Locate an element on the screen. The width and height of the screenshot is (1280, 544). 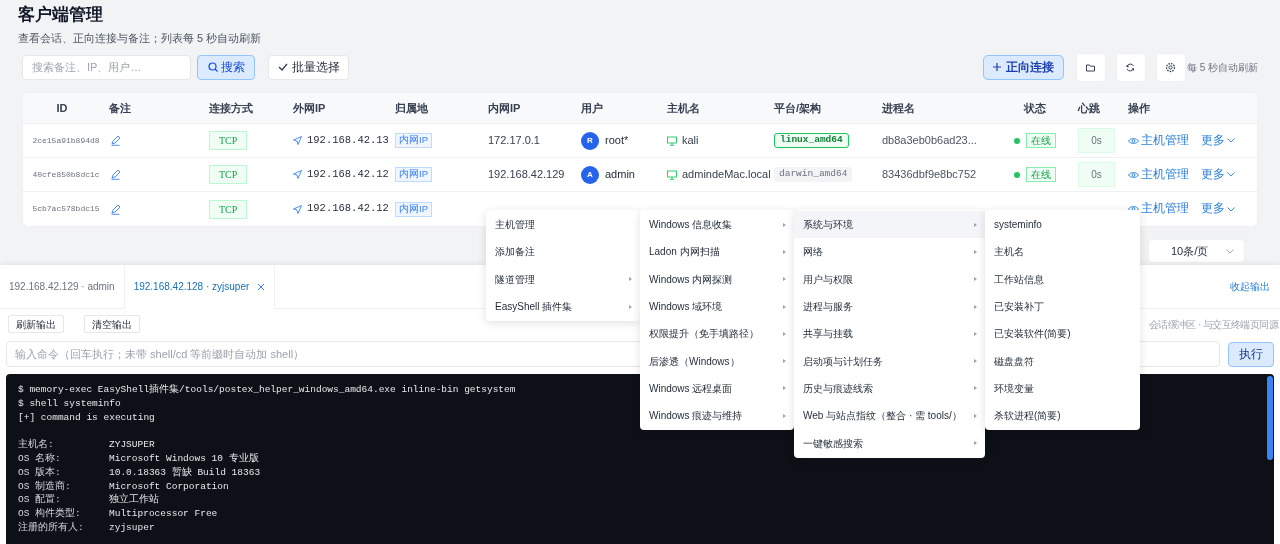
field-value: Multiprocessor Free is located at coordinates (163, 514).